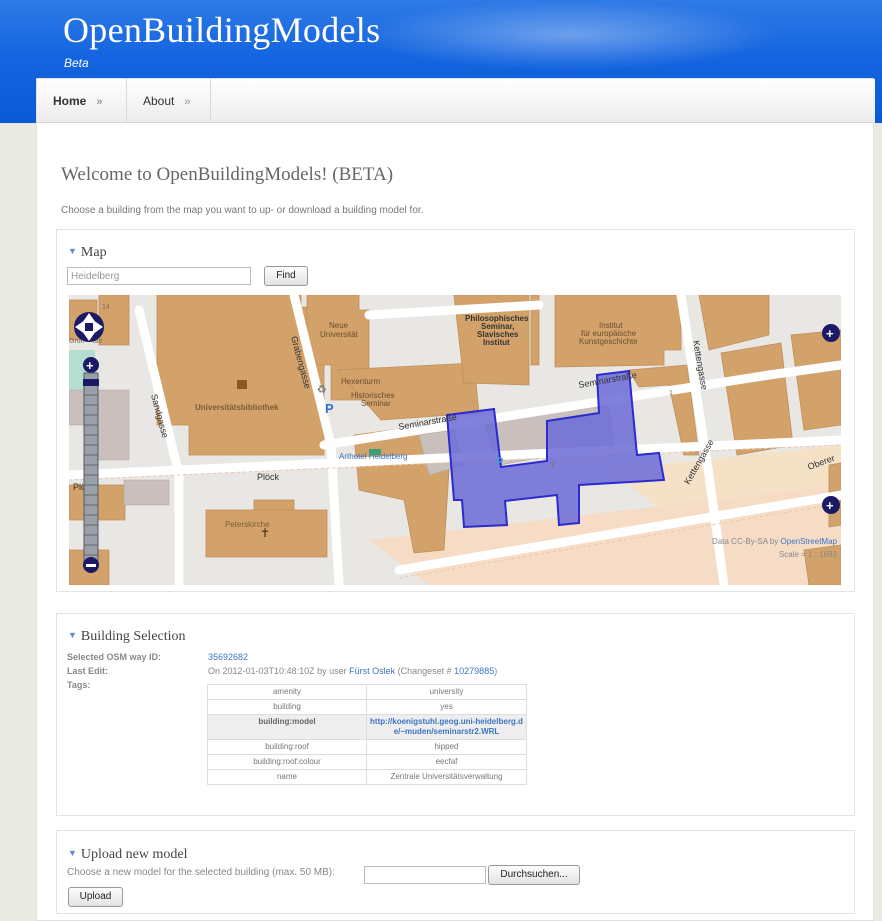  Describe the element at coordinates (446, 692) in the screenshot. I see `tag-value: university` at that location.